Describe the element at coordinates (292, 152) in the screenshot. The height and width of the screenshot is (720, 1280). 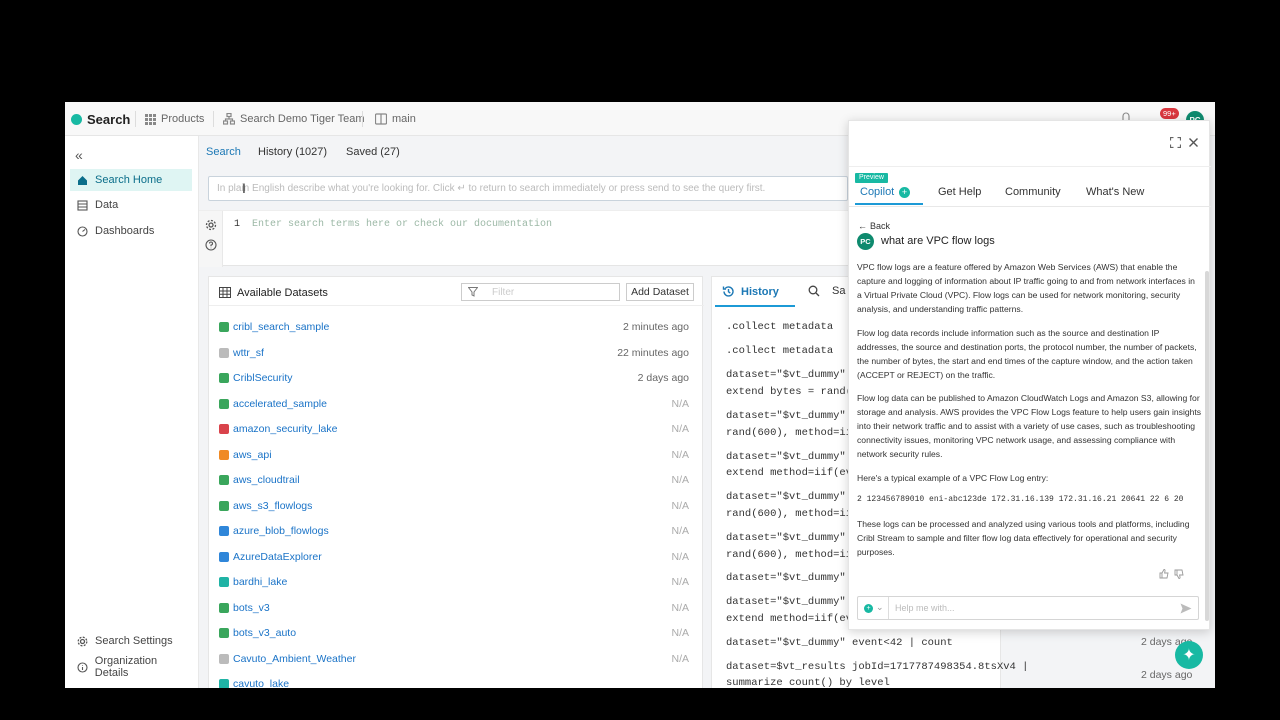
I see `tab-history: History (1027)` at that location.